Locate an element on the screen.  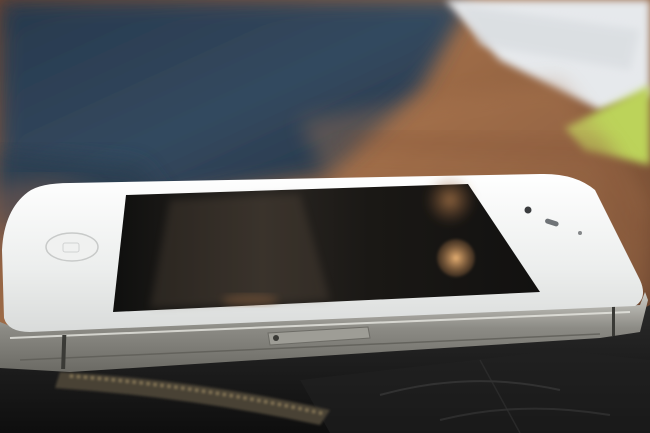
proximity-sensor is located at coordinates (580, 233).